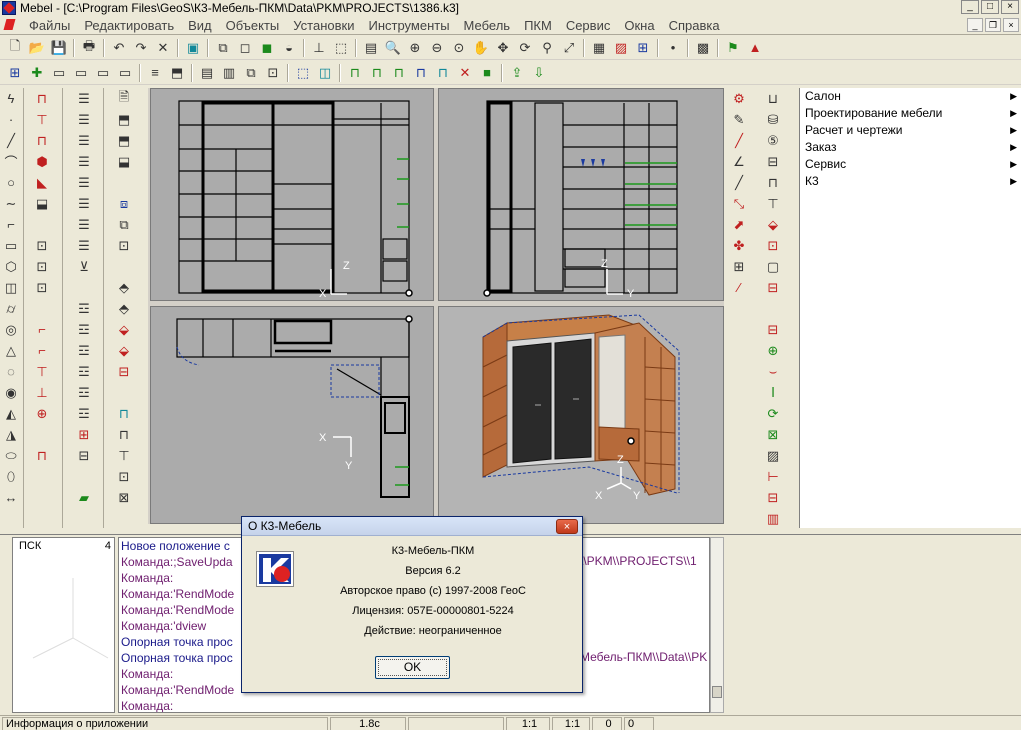 The height and width of the screenshot is (730, 1021). Describe the element at coordinates (773, 497) in the screenshot. I see `object-19-icon: ⊟` at that location.